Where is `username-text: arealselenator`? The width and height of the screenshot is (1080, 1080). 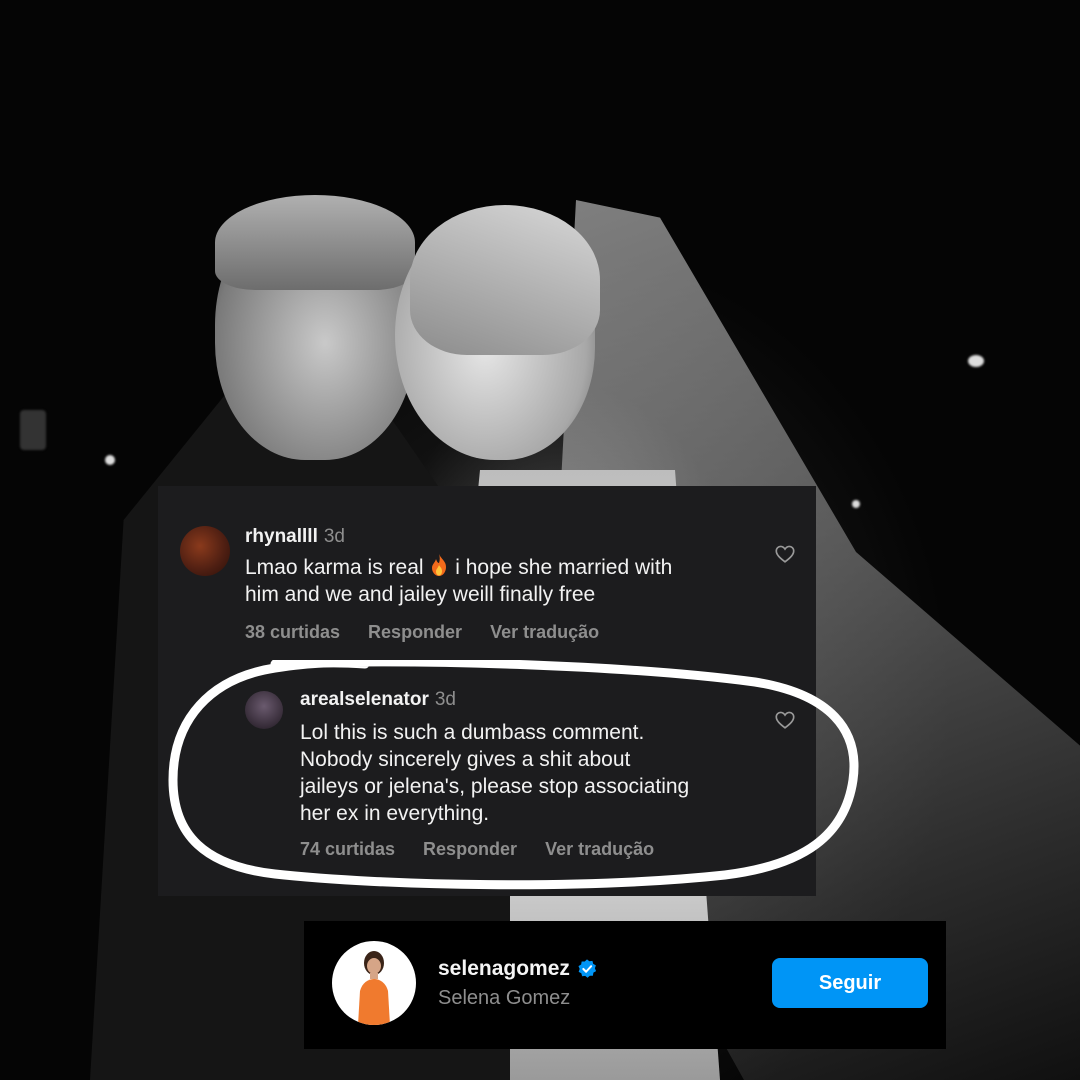 username-text: arealselenator is located at coordinates (364, 699).